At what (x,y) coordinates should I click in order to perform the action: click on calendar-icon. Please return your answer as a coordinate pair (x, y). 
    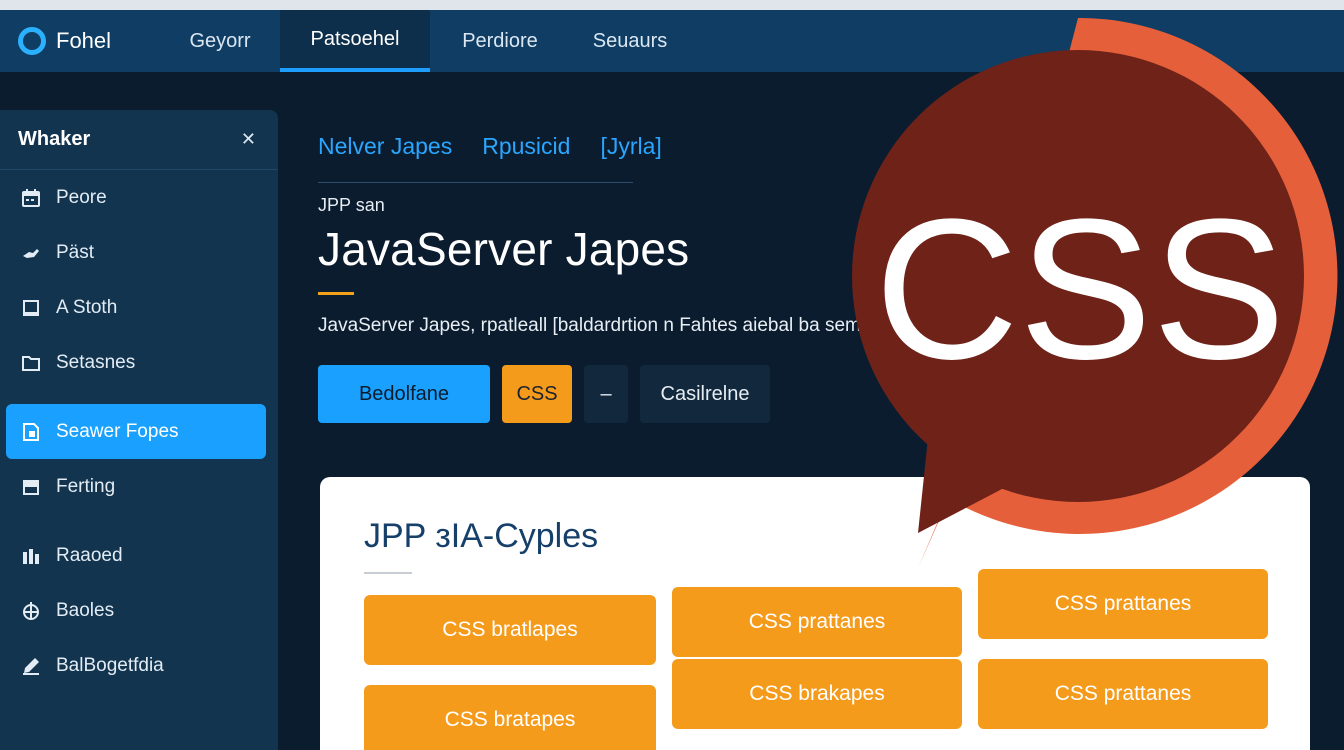
    Looking at the image, I should click on (31, 198).